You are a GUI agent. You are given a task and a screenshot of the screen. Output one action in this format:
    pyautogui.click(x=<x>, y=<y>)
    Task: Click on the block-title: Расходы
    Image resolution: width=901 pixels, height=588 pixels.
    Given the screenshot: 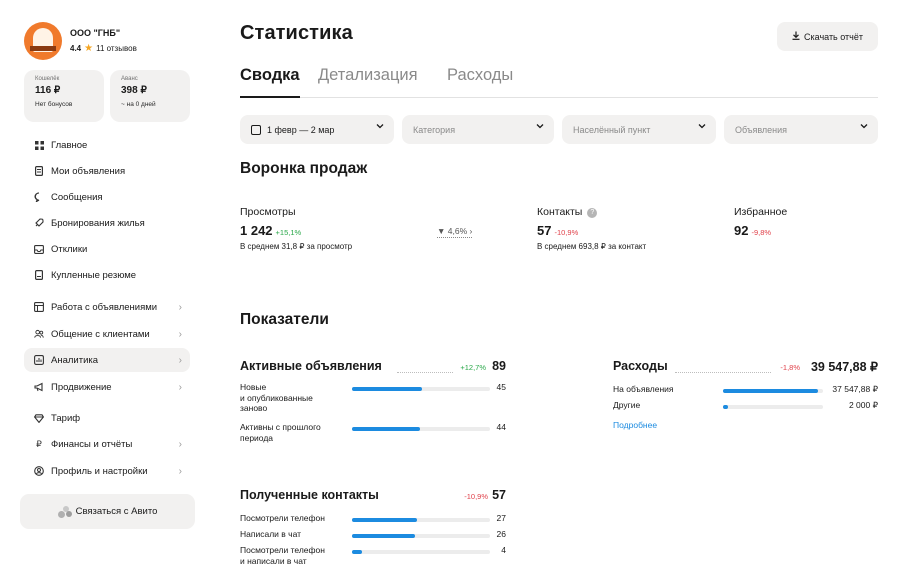 What is the action you would take?
    pyautogui.click(x=640, y=366)
    